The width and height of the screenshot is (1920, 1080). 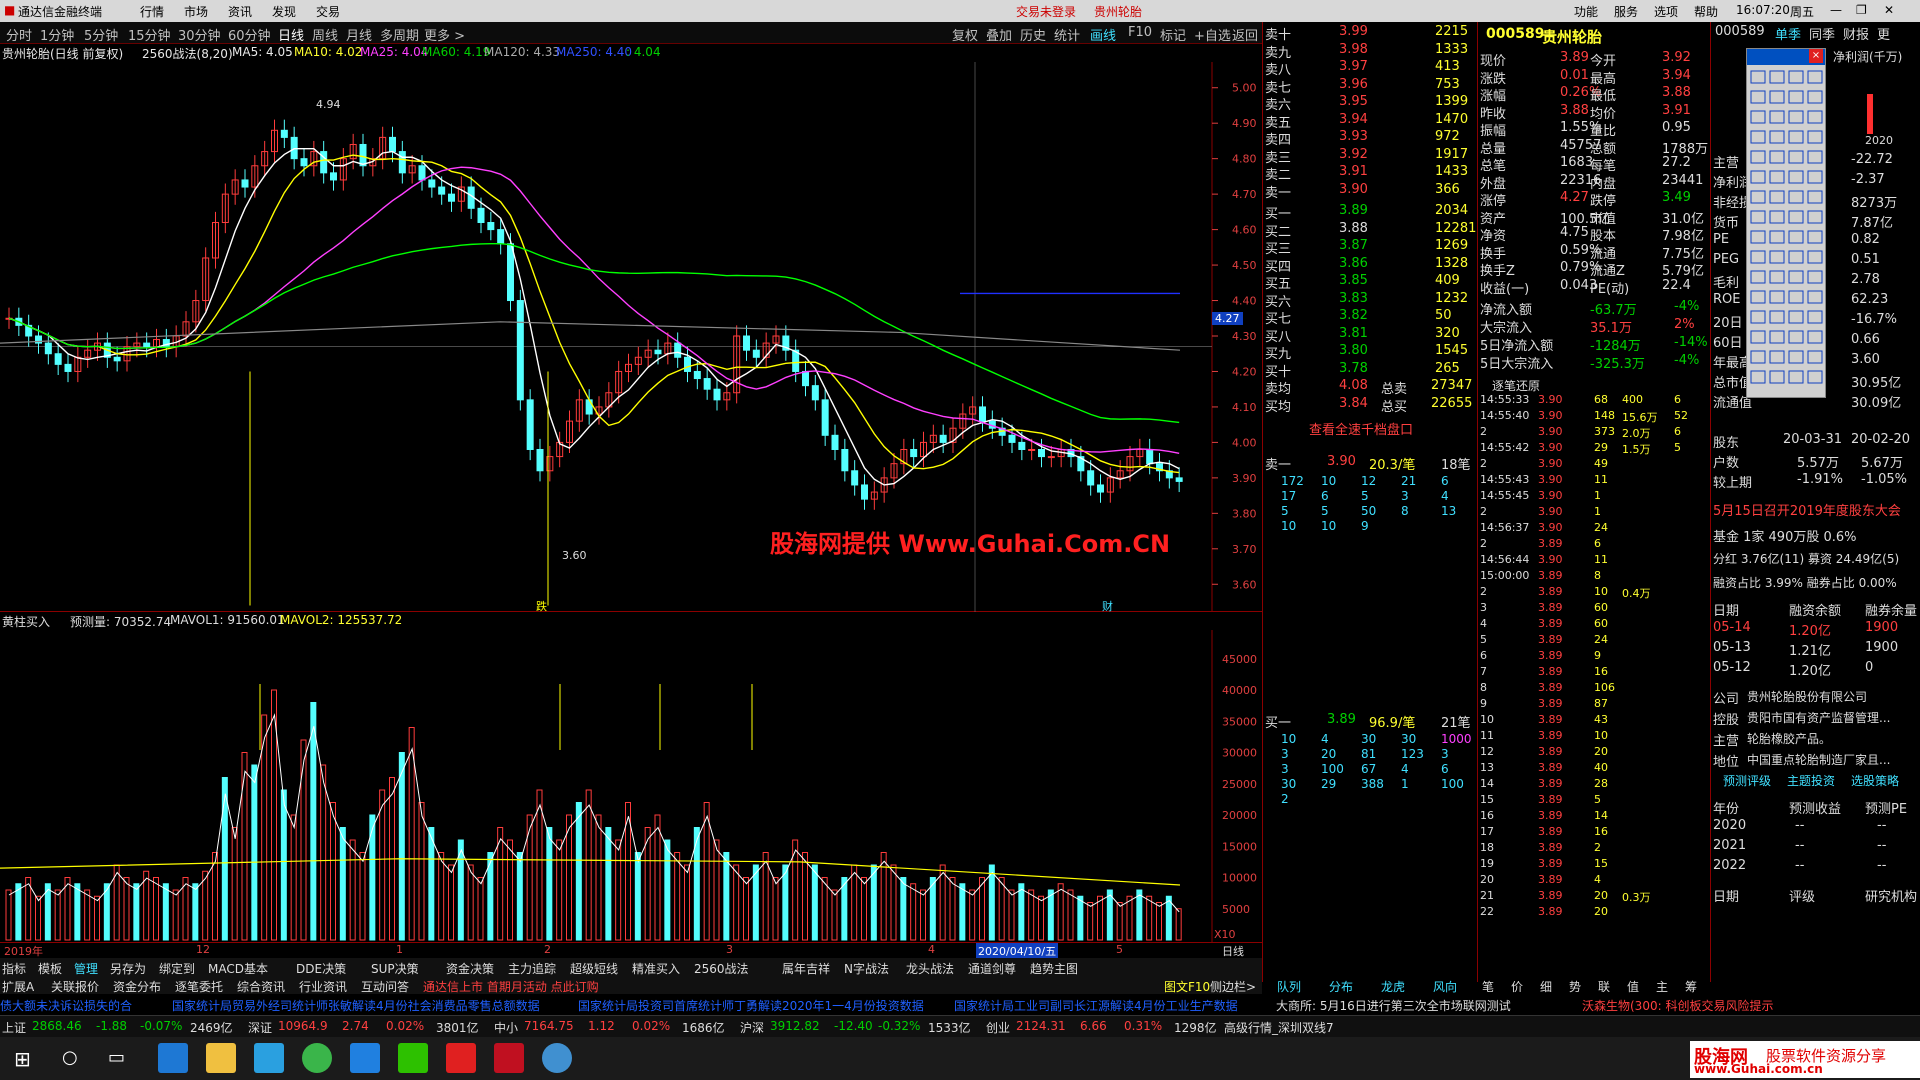 I want to click on indicator-tab: 精准买入, so click(x=656, y=968).